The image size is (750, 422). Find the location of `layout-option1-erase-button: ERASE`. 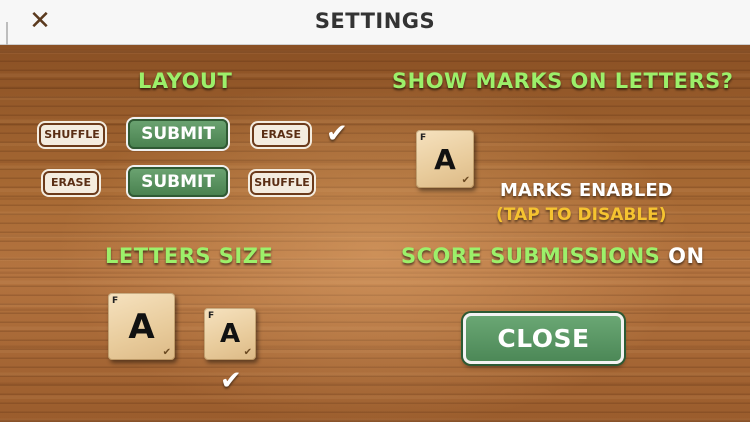

layout-option1-erase-button: ERASE is located at coordinates (281, 135).